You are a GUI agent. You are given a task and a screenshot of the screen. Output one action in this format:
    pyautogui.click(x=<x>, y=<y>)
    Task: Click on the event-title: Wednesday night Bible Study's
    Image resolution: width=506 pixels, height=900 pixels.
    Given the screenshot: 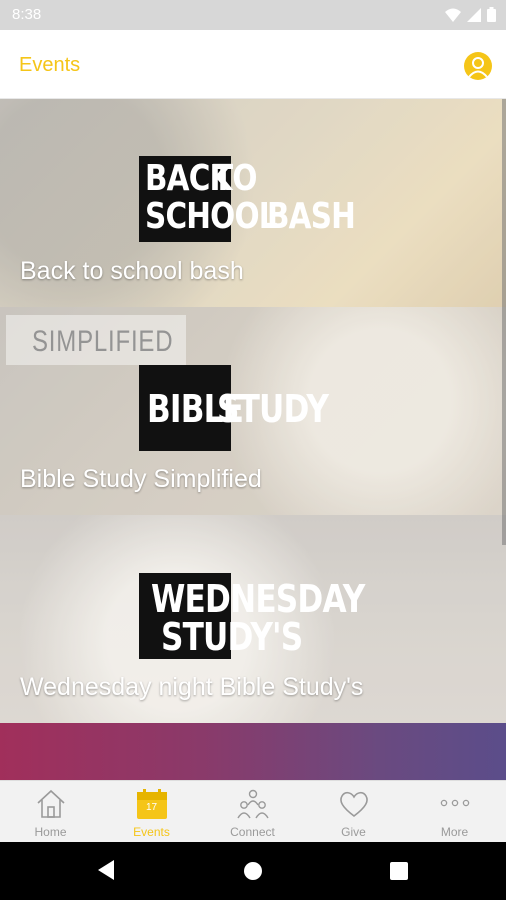 What is the action you would take?
    pyautogui.click(x=192, y=687)
    